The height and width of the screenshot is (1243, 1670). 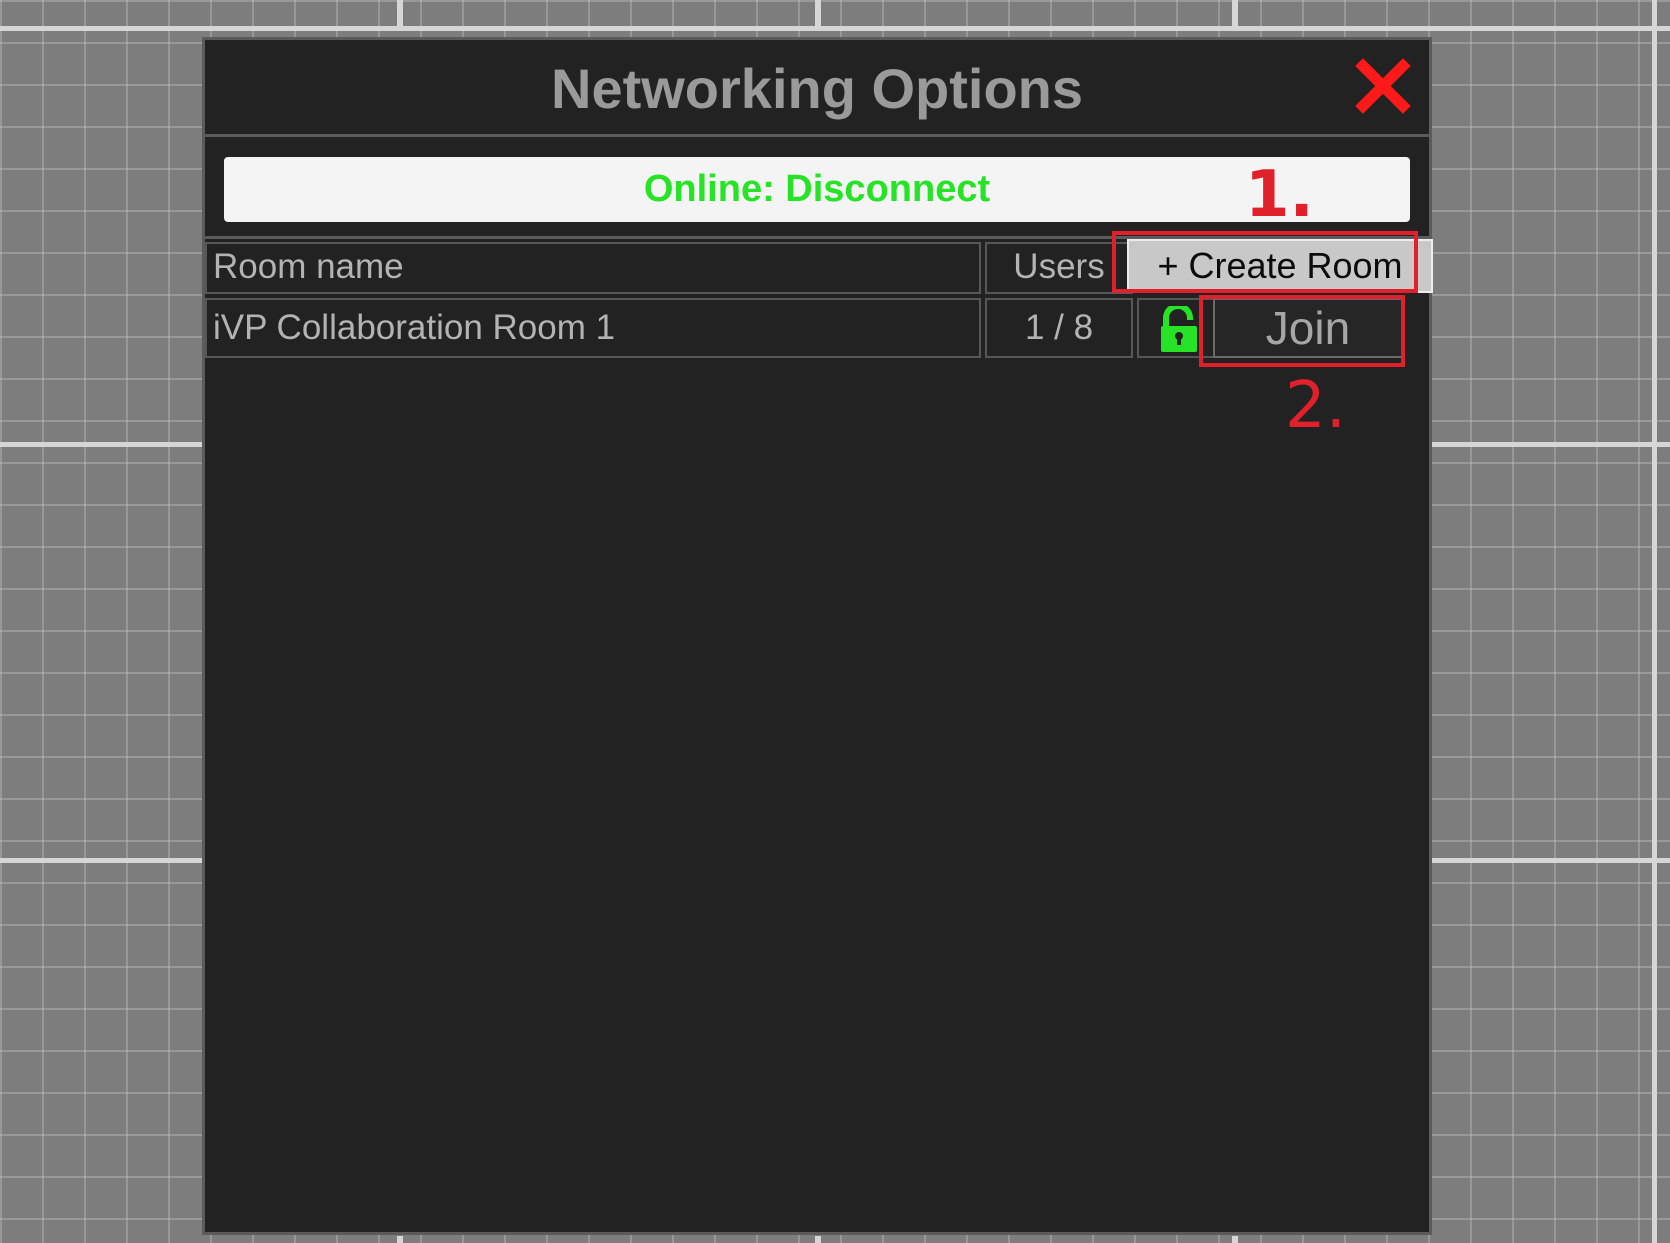 I want to click on panel-title: Networking Options, so click(x=817, y=88).